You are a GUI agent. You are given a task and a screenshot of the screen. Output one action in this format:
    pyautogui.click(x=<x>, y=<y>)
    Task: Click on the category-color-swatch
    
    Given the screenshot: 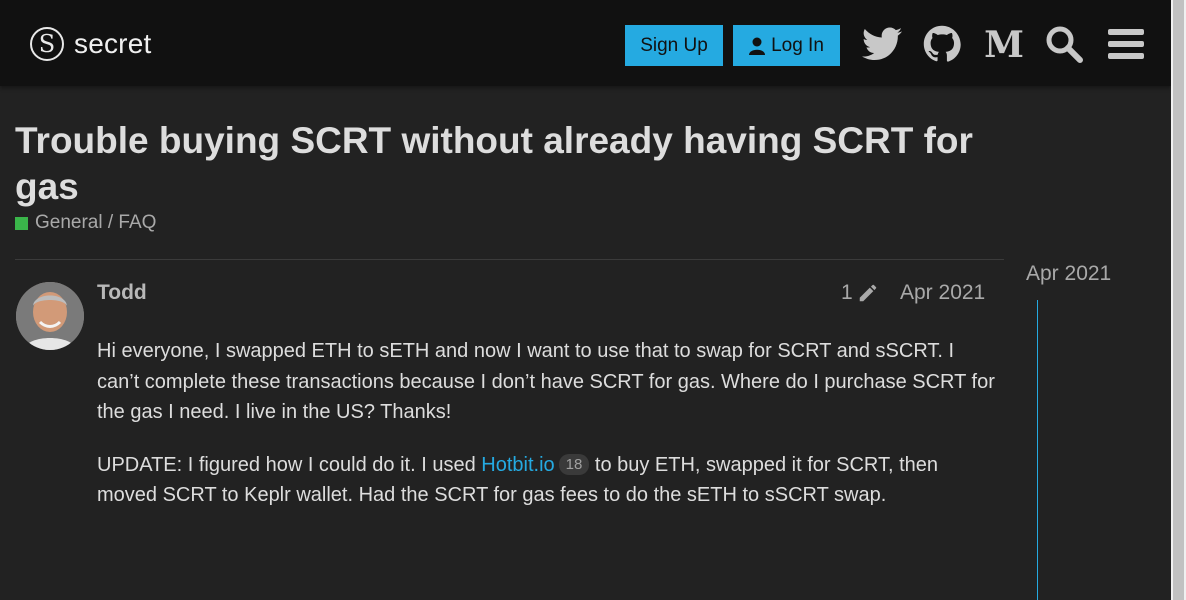 What is the action you would take?
    pyautogui.click(x=21, y=223)
    